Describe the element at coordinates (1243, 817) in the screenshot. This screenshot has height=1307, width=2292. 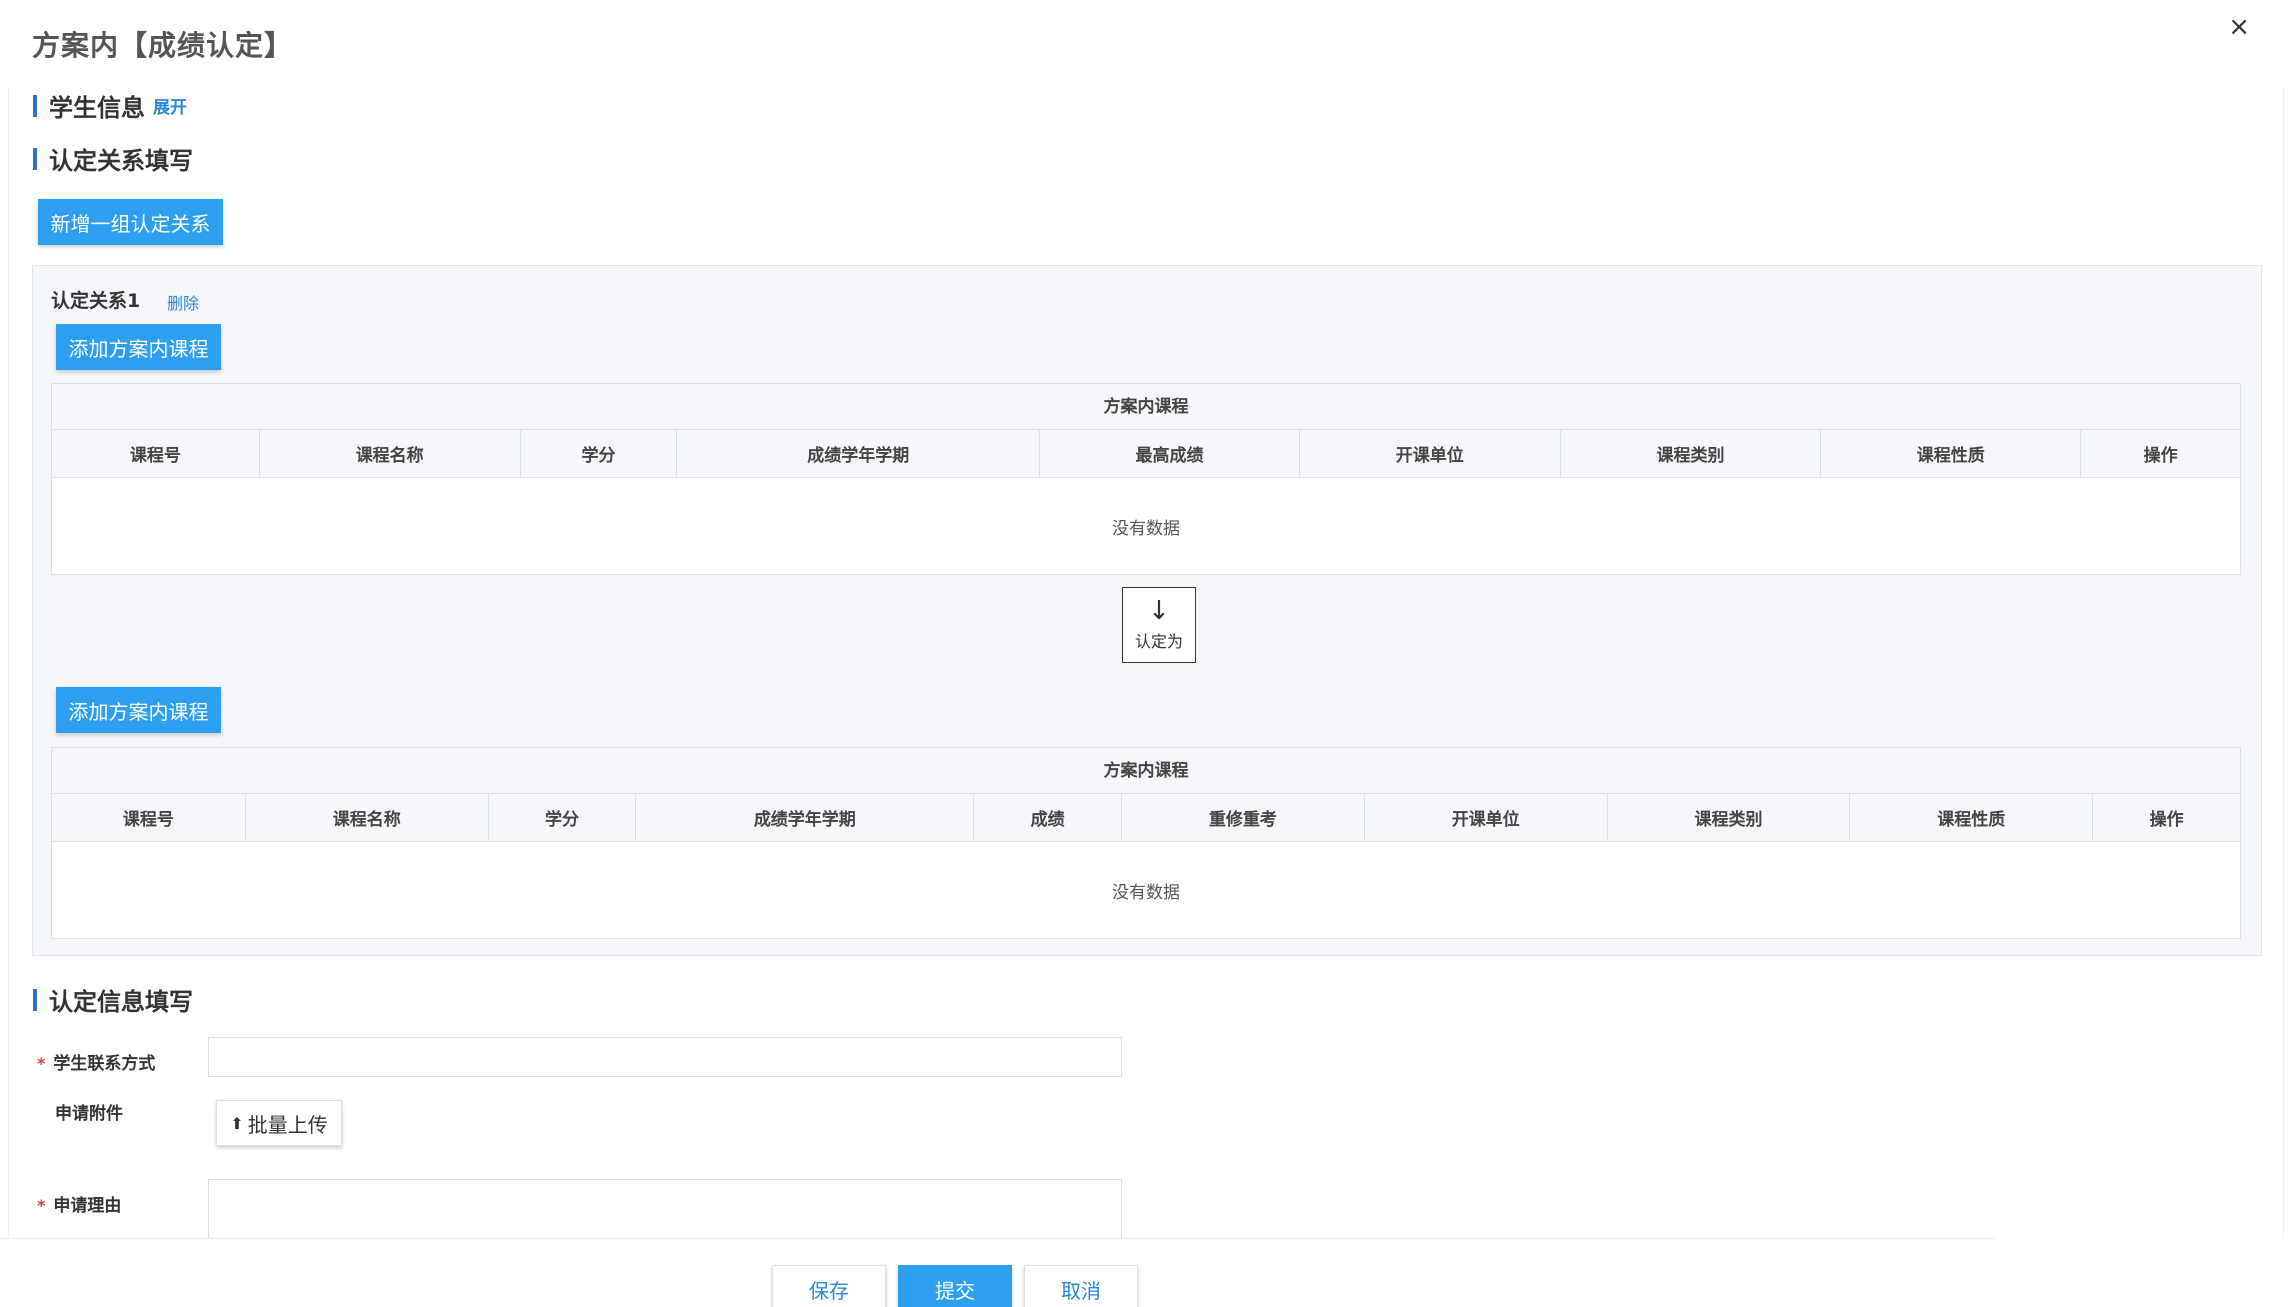
I see `column-header: 重修重考` at that location.